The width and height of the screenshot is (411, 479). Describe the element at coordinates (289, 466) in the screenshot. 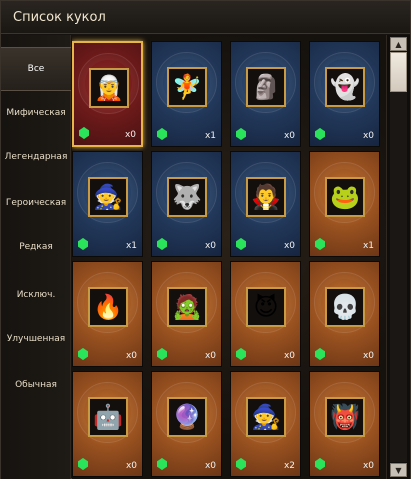

I see `doll-count: x2` at that location.